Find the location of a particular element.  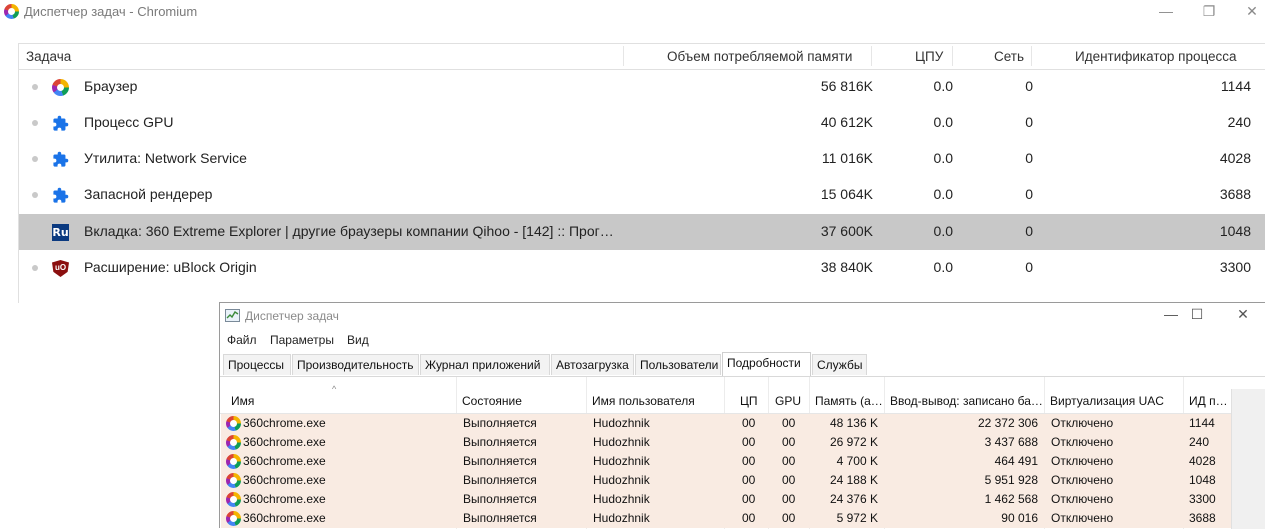

process-memory: 24 376 K is located at coordinates (853, 499).